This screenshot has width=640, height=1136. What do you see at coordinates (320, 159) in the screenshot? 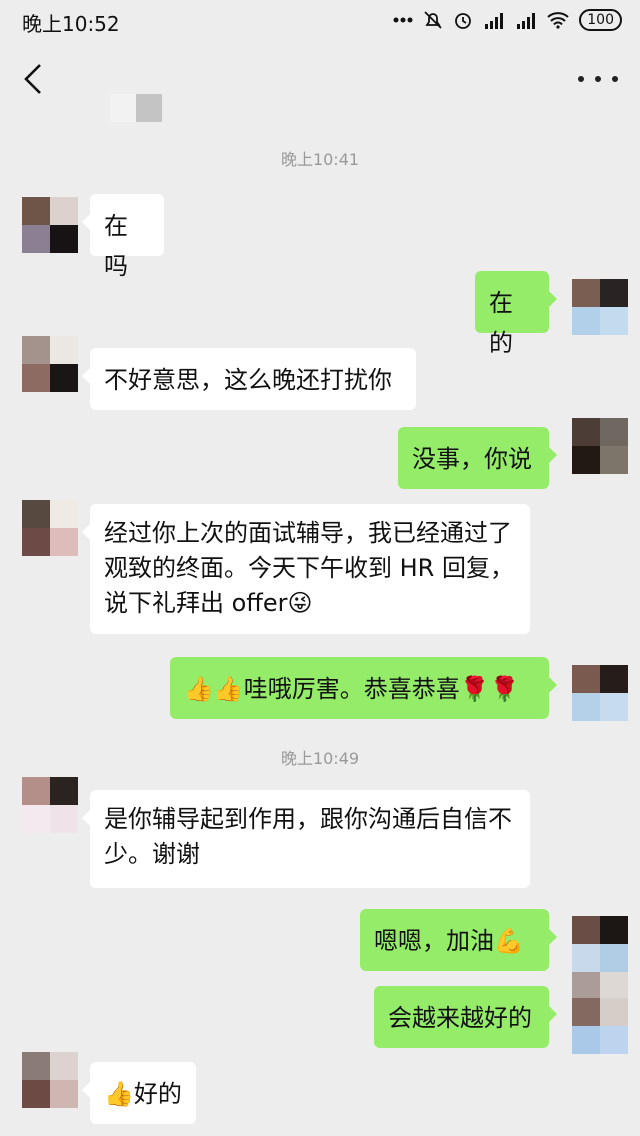
I see `chat-timestamp: 晚上10:41` at bounding box center [320, 159].